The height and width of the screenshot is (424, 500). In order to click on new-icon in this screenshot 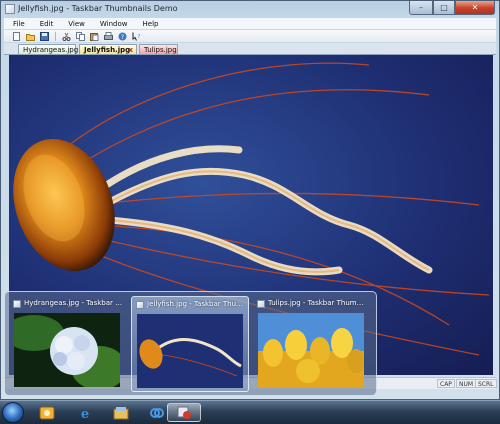, I will do `click(16, 36)`.